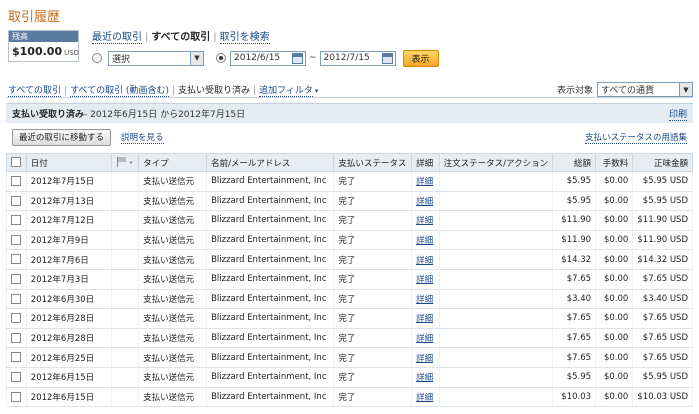 The image size is (699, 414). What do you see at coordinates (68, 162) in the screenshot?
I see `header-date: 日付` at bounding box center [68, 162].